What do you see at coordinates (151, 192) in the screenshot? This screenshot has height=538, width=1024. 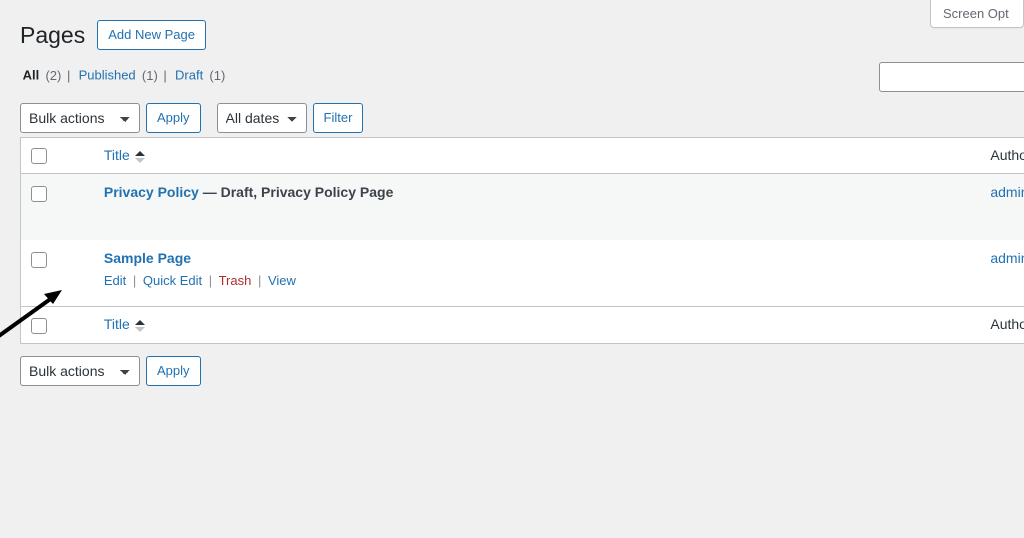 I see `page-link-privacy-policy: Privacy Policy` at bounding box center [151, 192].